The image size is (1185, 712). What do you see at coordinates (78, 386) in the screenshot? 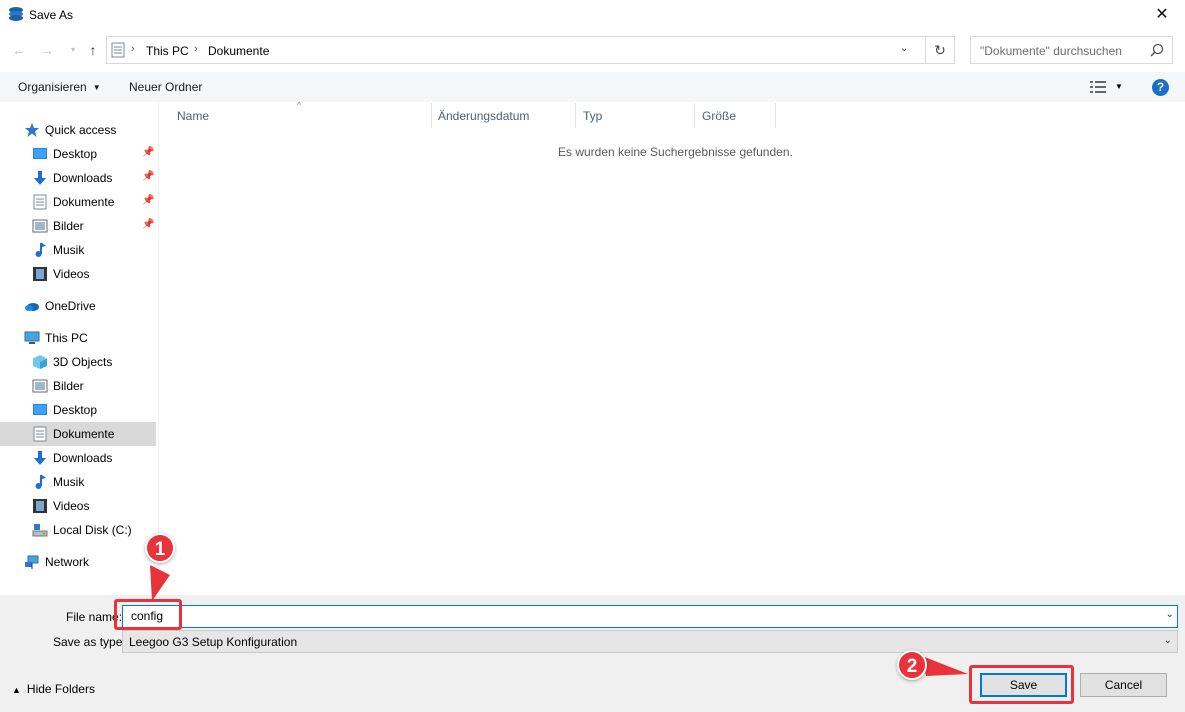
I see `sidebar-item-bilder: Bilder` at bounding box center [78, 386].